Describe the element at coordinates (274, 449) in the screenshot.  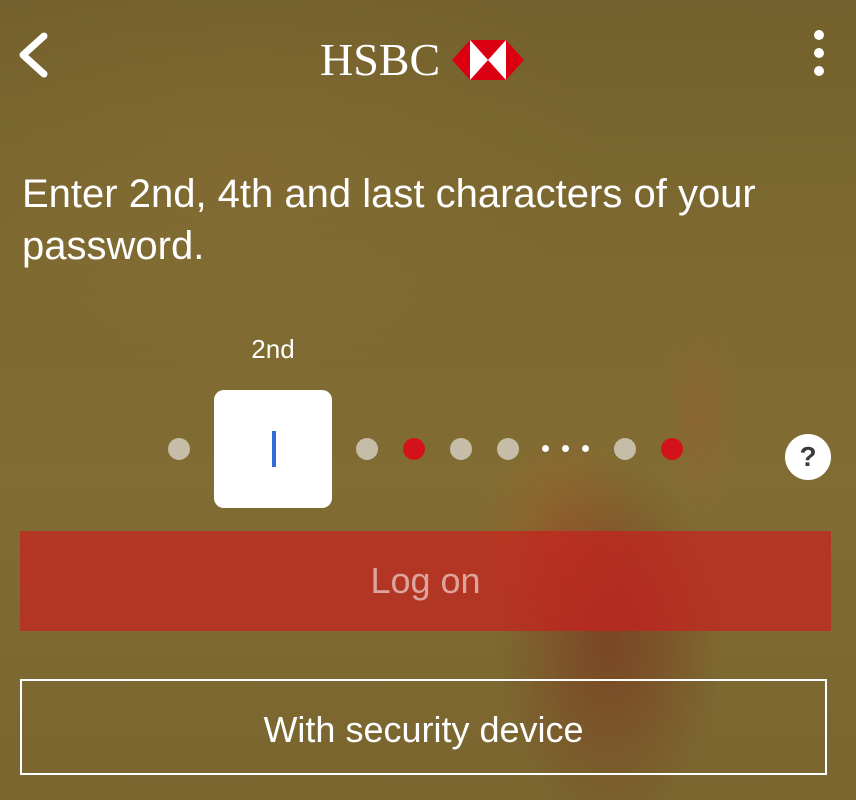
I see `text-caret` at that location.